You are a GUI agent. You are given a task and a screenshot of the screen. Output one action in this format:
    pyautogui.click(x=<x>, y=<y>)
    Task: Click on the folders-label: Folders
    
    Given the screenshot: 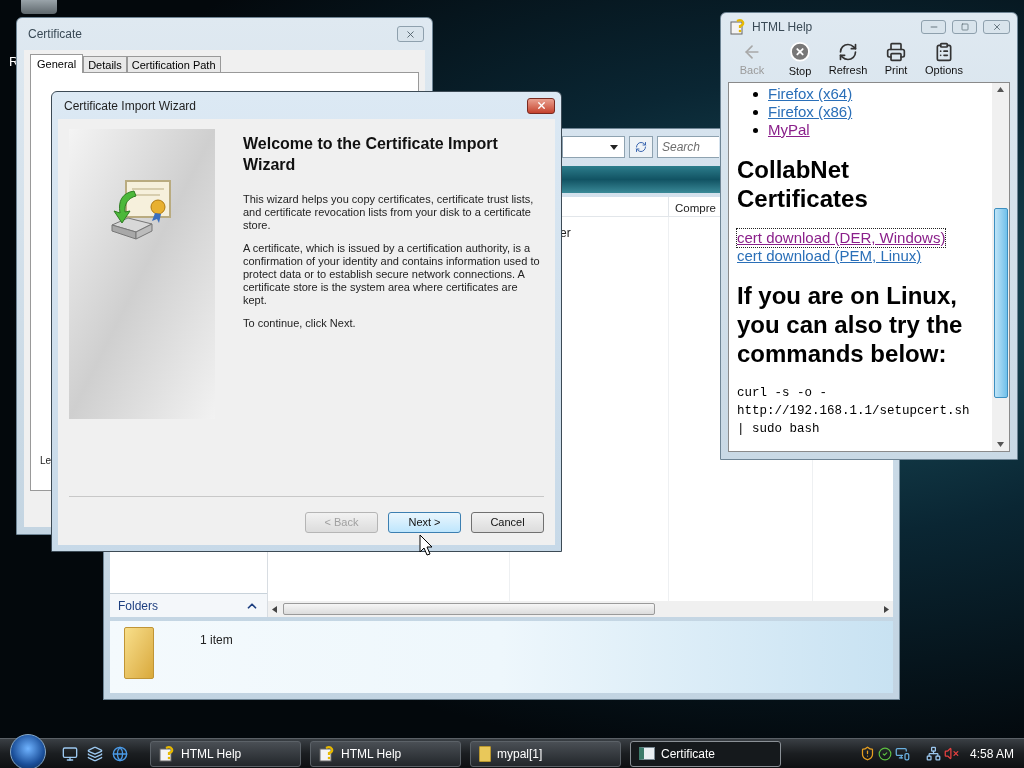 What is the action you would take?
    pyautogui.click(x=138, y=606)
    